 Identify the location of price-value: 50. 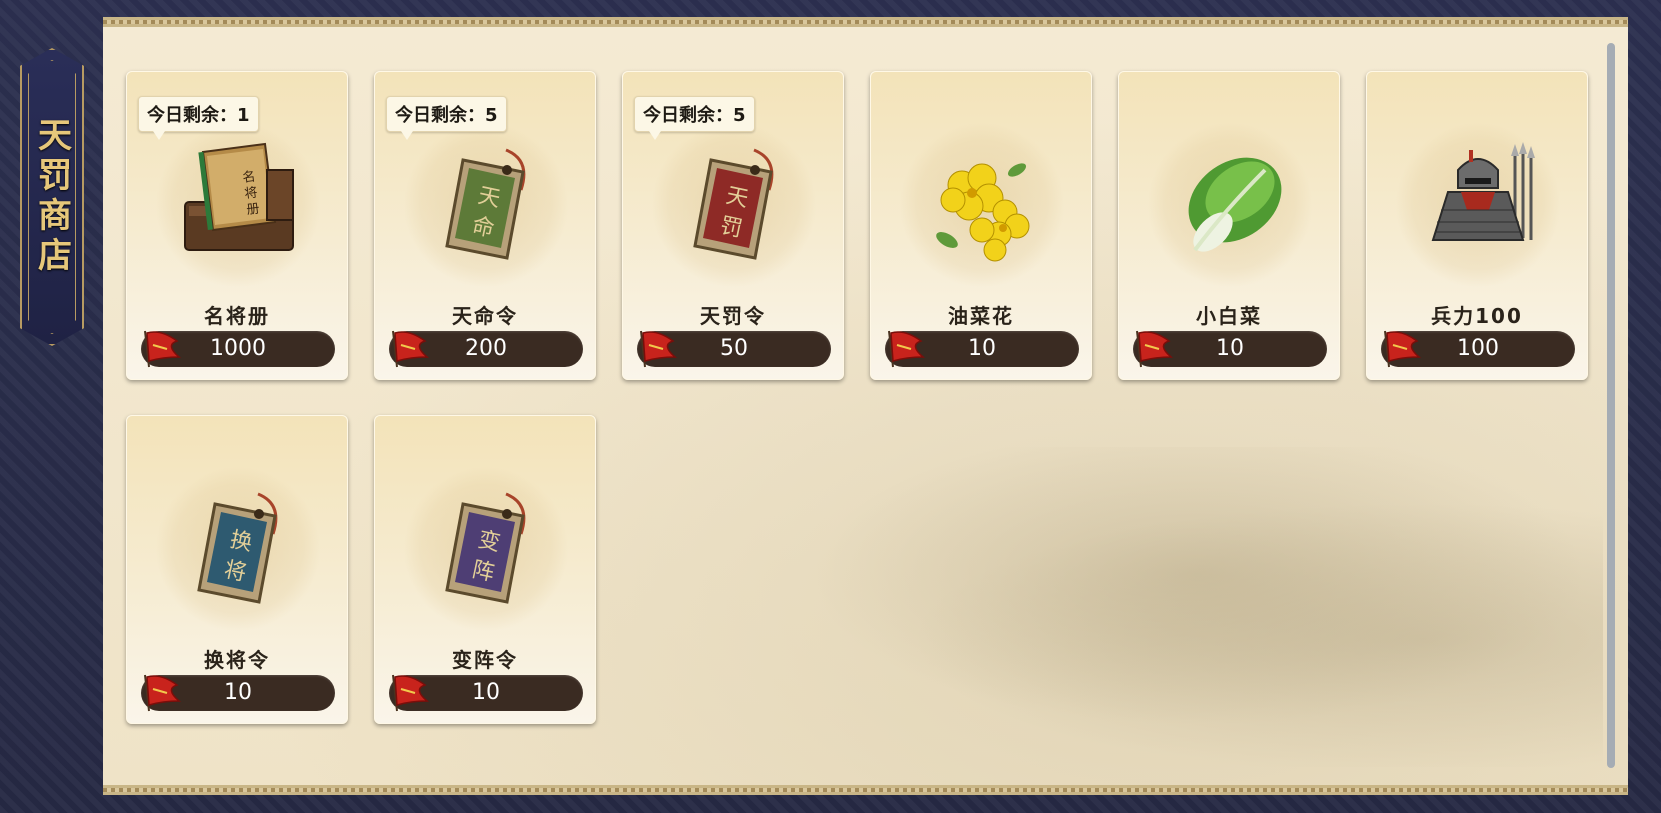
(734, 348).